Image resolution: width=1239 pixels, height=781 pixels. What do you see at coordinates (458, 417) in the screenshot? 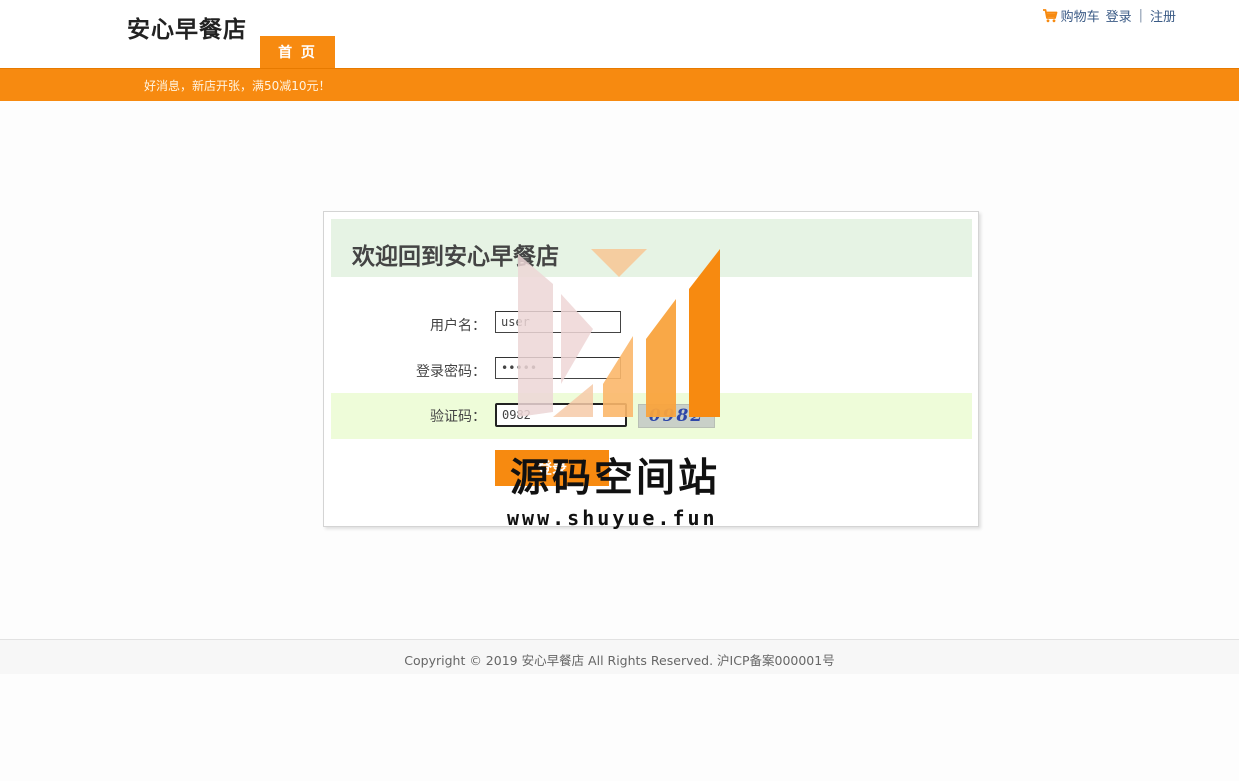
I see `captcha-label: 验证码：` at bounding box center [458, 417].